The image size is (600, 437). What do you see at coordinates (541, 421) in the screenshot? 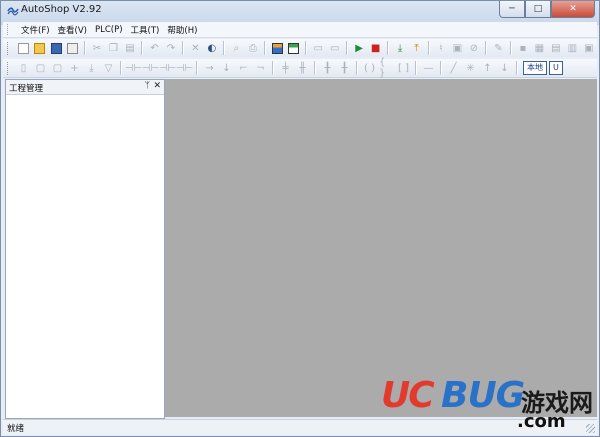
I see `watermark-com: .com` at bounding box center [541, 421].